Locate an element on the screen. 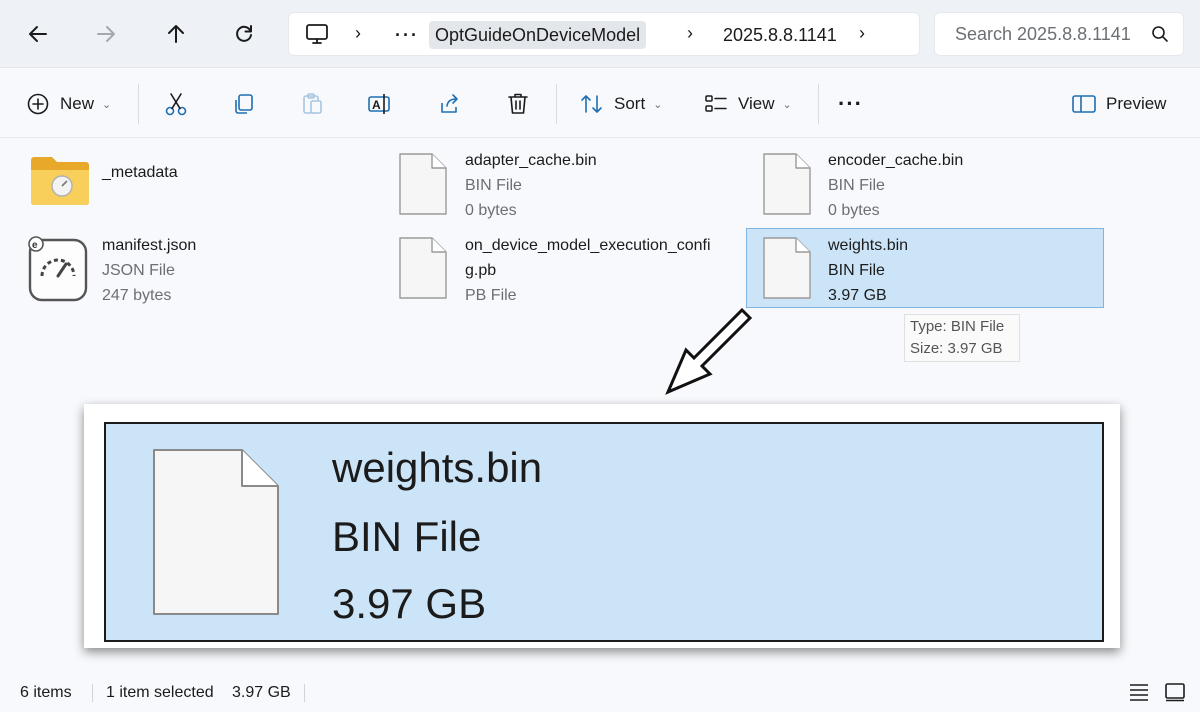  file-size: 3.97 GB is located at coordinates (857, 295).